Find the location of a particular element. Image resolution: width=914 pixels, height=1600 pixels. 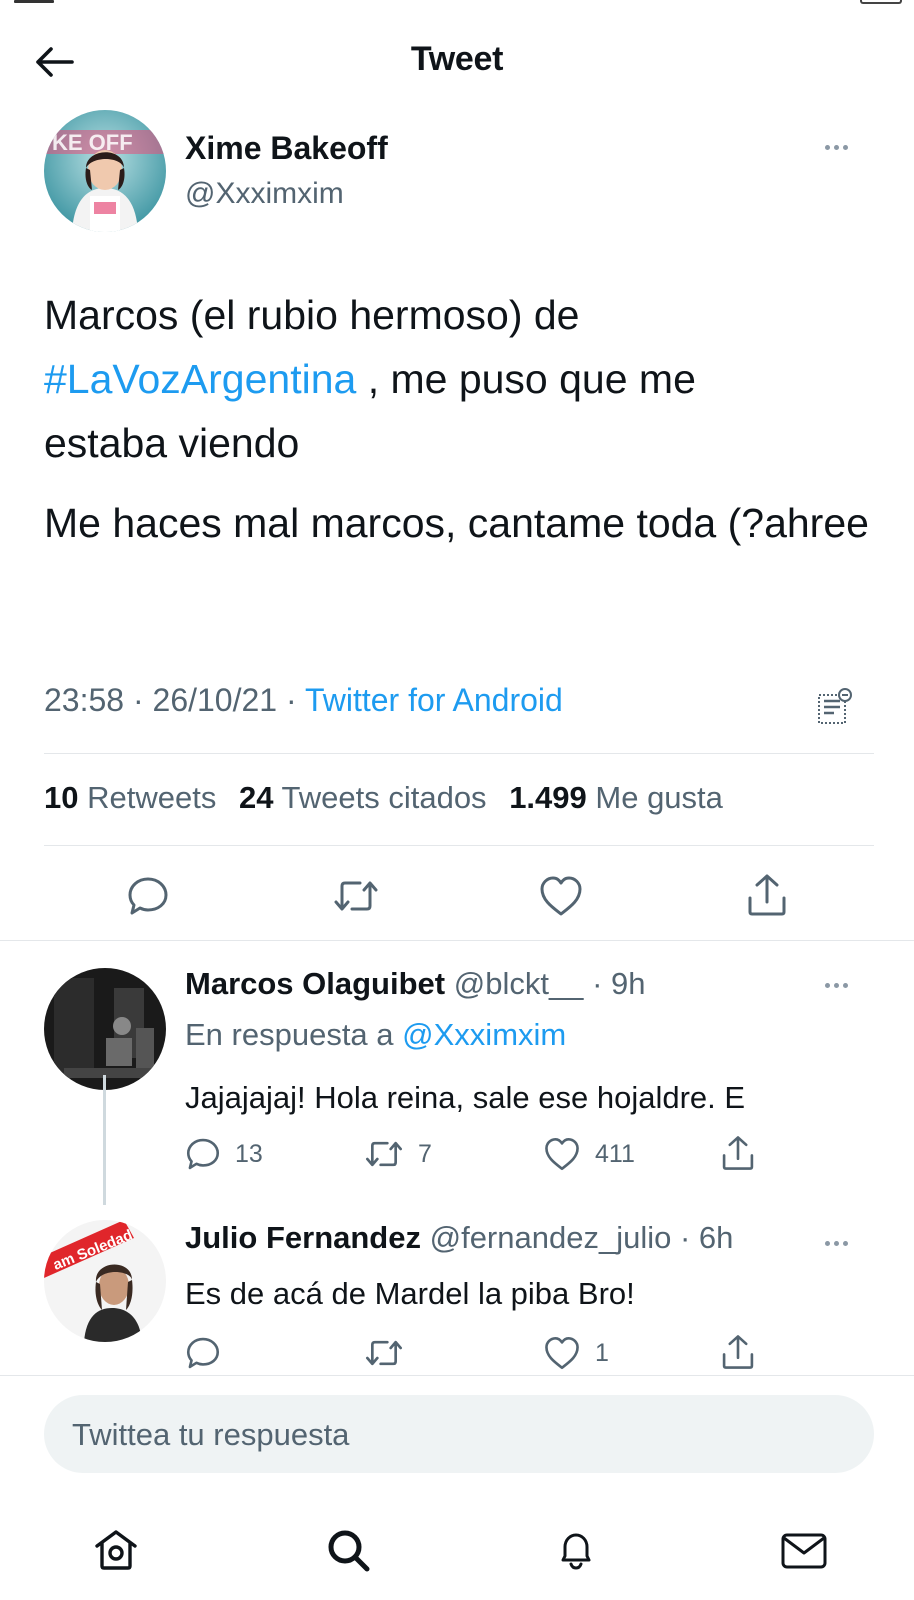

reply-to-label: En respuesta a is located at coordinates (289, 1034).